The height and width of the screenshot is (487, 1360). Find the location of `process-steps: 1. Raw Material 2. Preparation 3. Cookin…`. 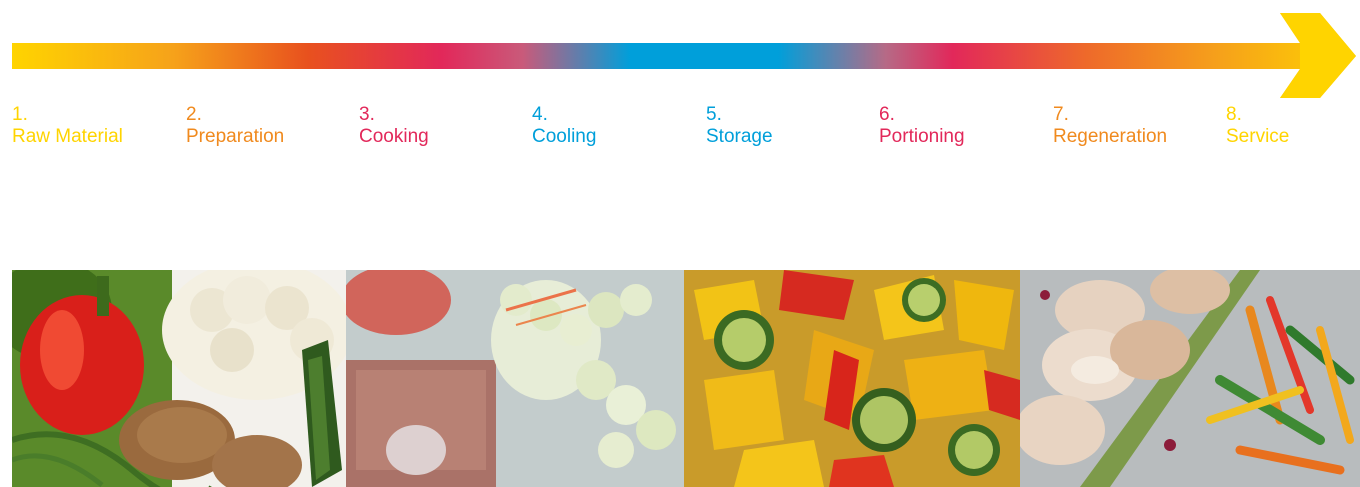

process-steps: 1. Raw Material 2. Preparation 3. Cookin… is located at coordinates (682, 134).